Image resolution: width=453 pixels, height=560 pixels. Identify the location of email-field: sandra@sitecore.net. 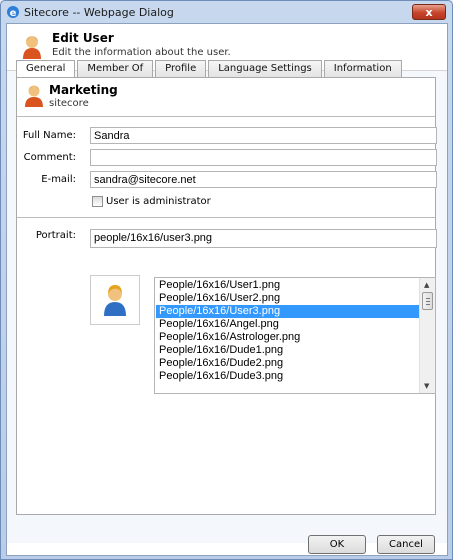
(263, 179).